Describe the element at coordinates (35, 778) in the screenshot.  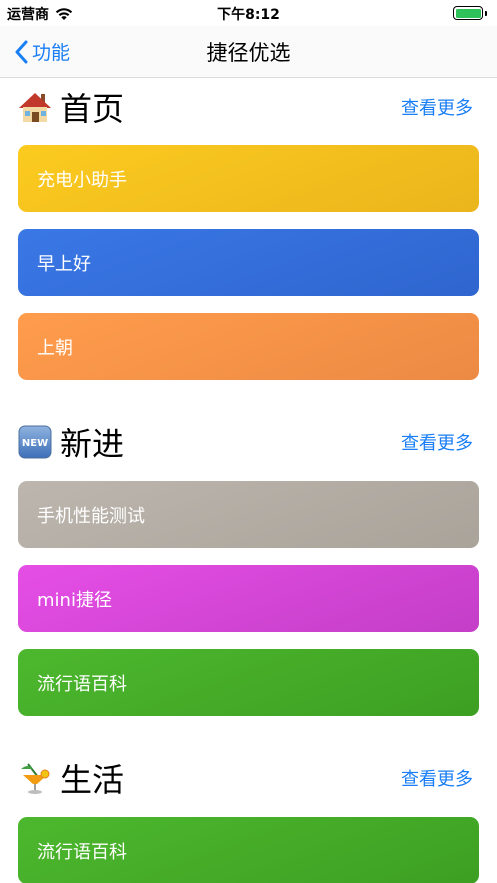
I see `tropical-drink-icon` at that location.